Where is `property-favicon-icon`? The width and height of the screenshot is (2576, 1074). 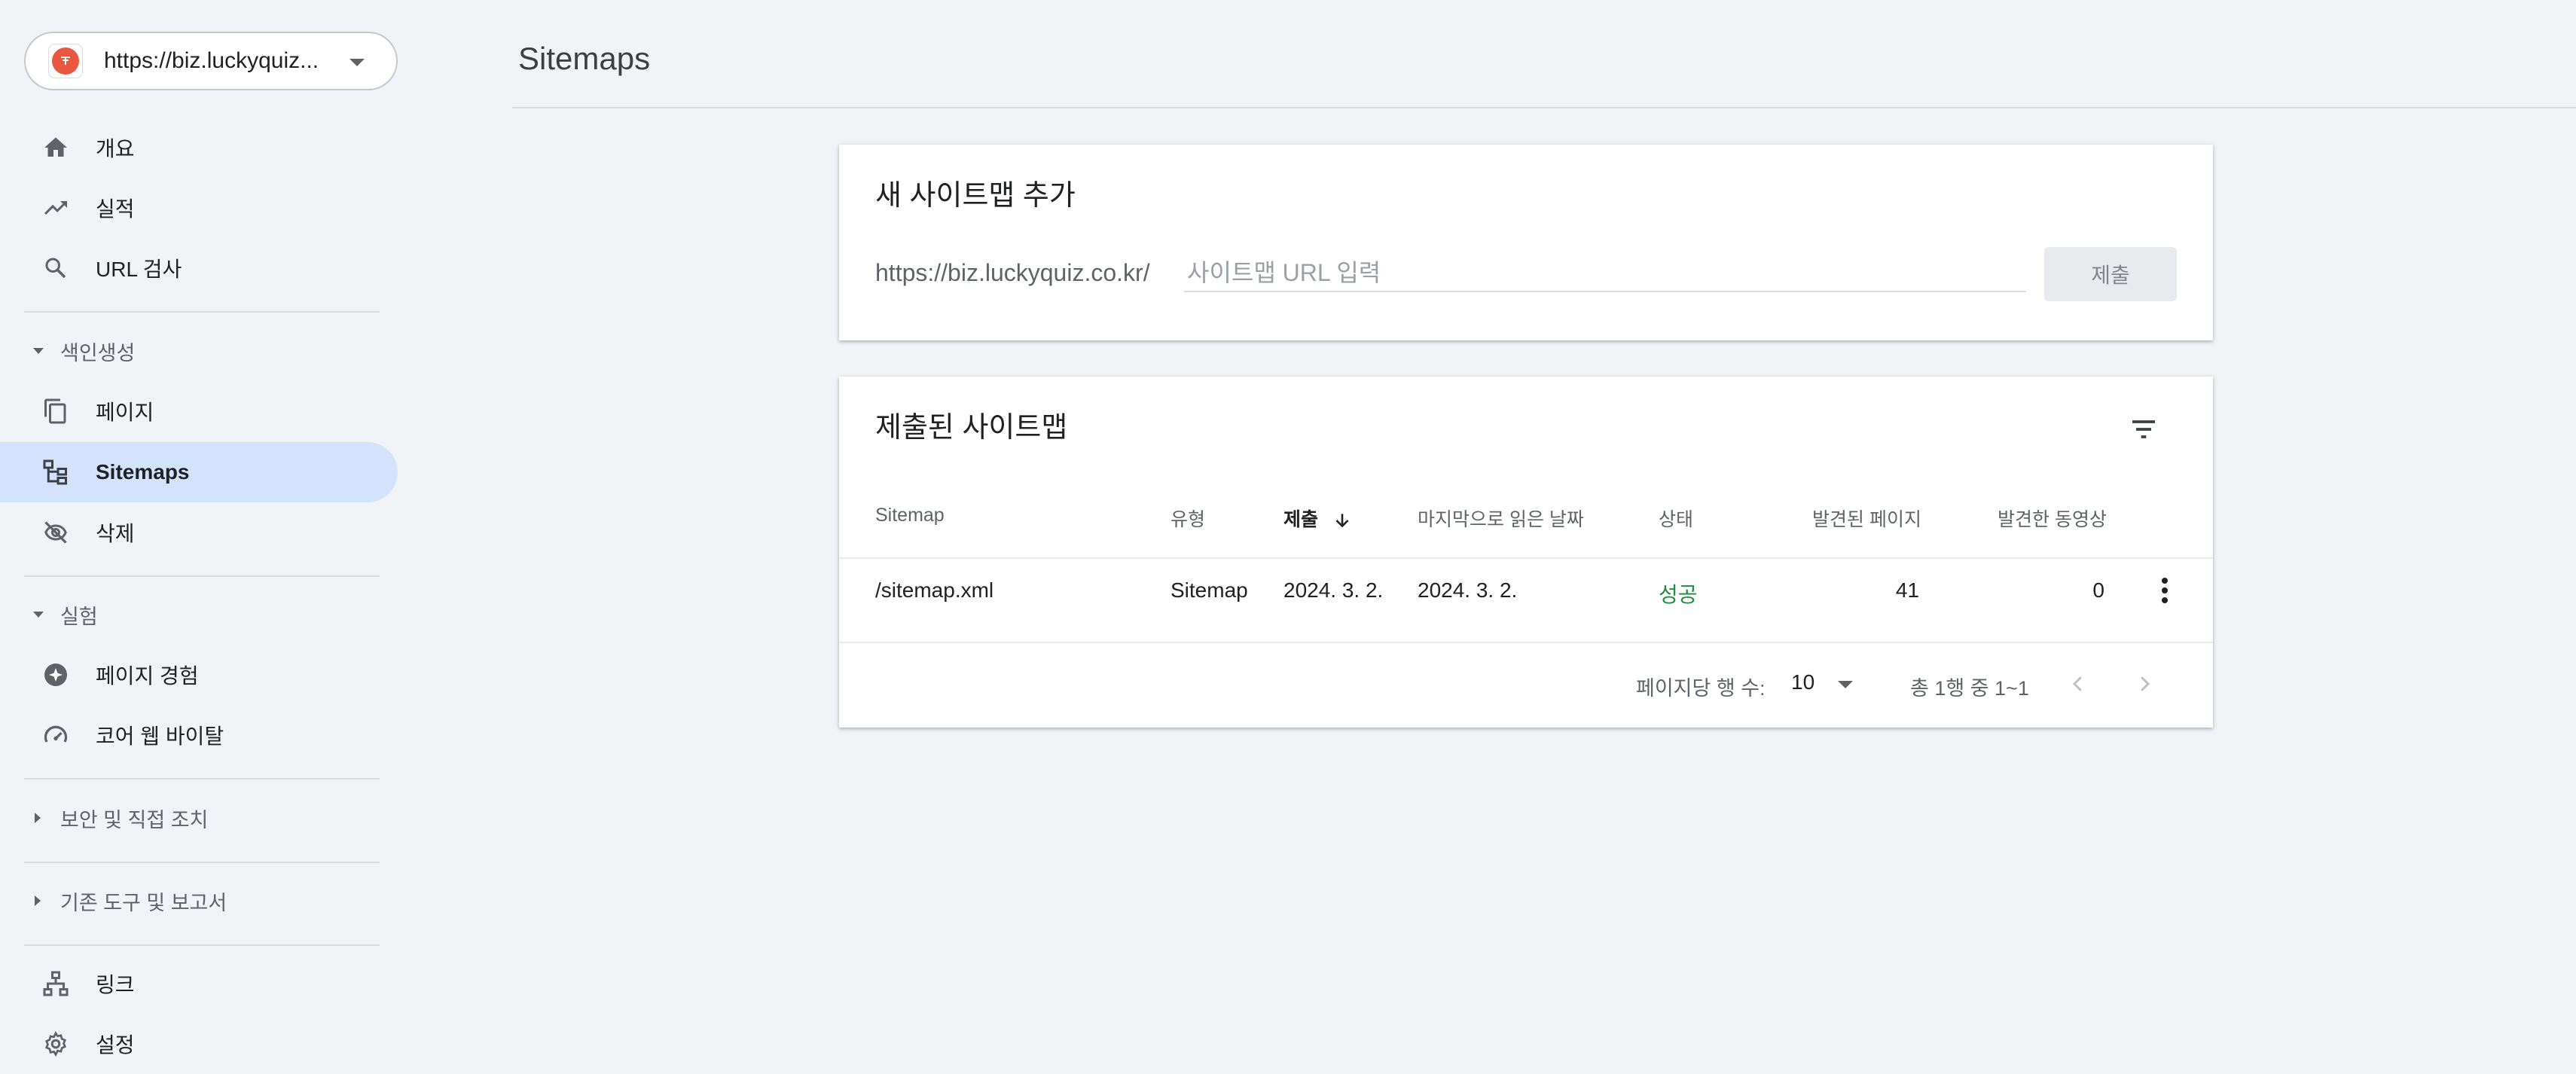 property-favicon-icon is located at coordinates (66, 61).